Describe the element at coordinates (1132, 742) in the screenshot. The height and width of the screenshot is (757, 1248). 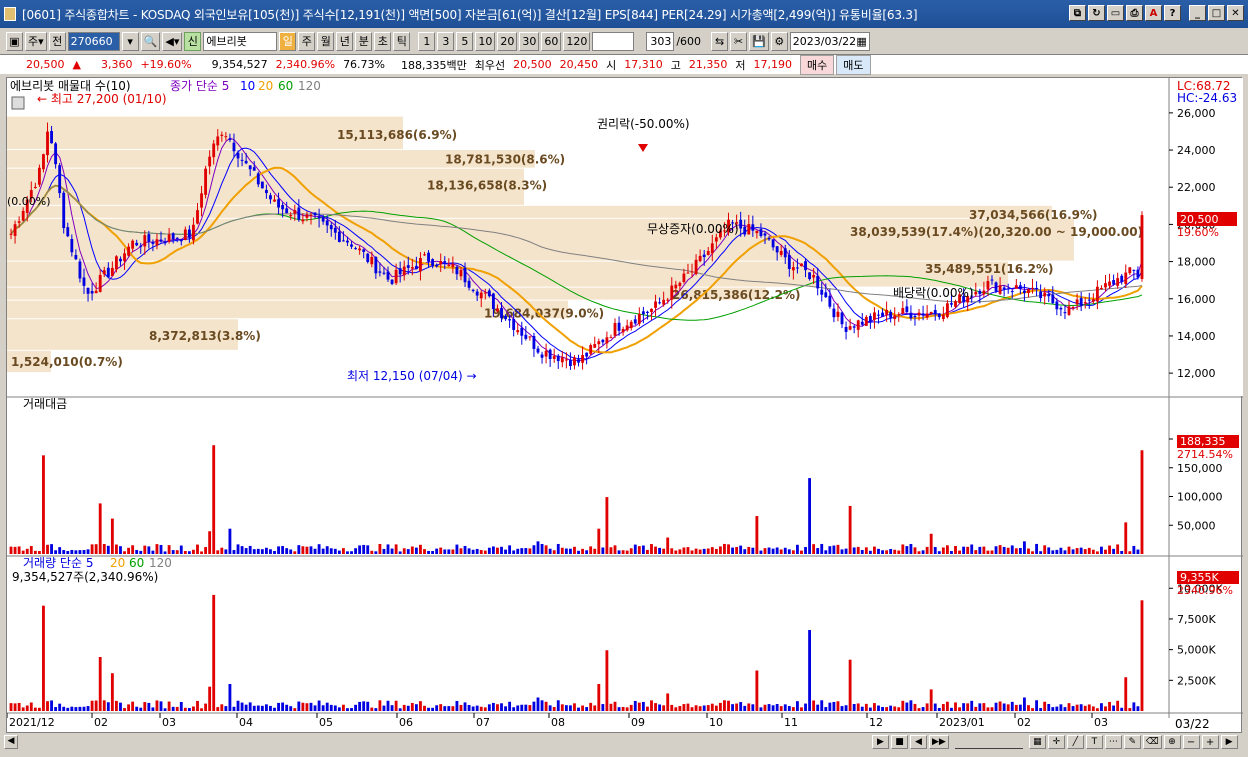
I see `pen-icon: ✎` at that location.